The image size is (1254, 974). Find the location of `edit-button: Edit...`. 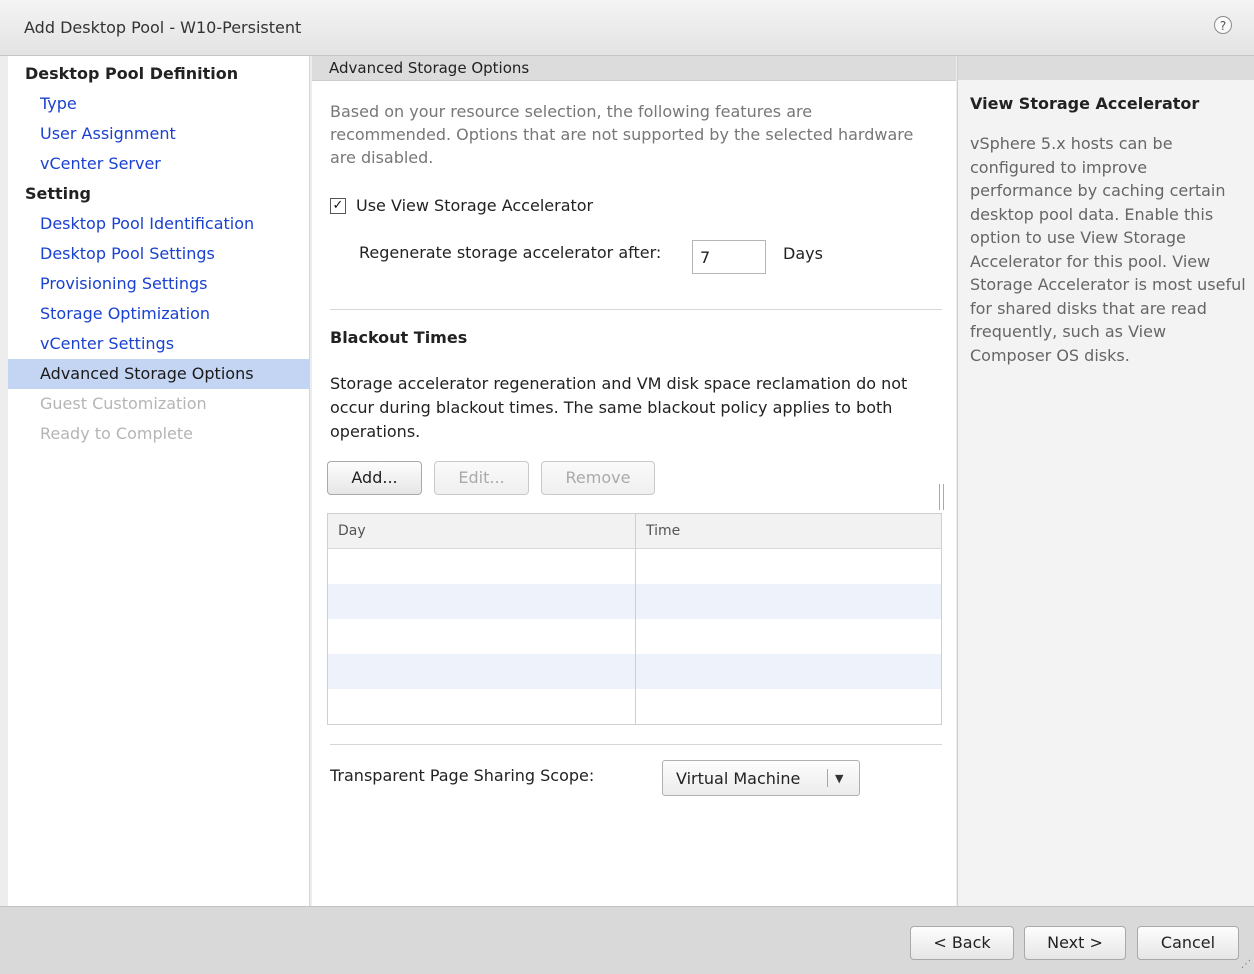

edit-button: Edit... is located at coordinates (481, 478).